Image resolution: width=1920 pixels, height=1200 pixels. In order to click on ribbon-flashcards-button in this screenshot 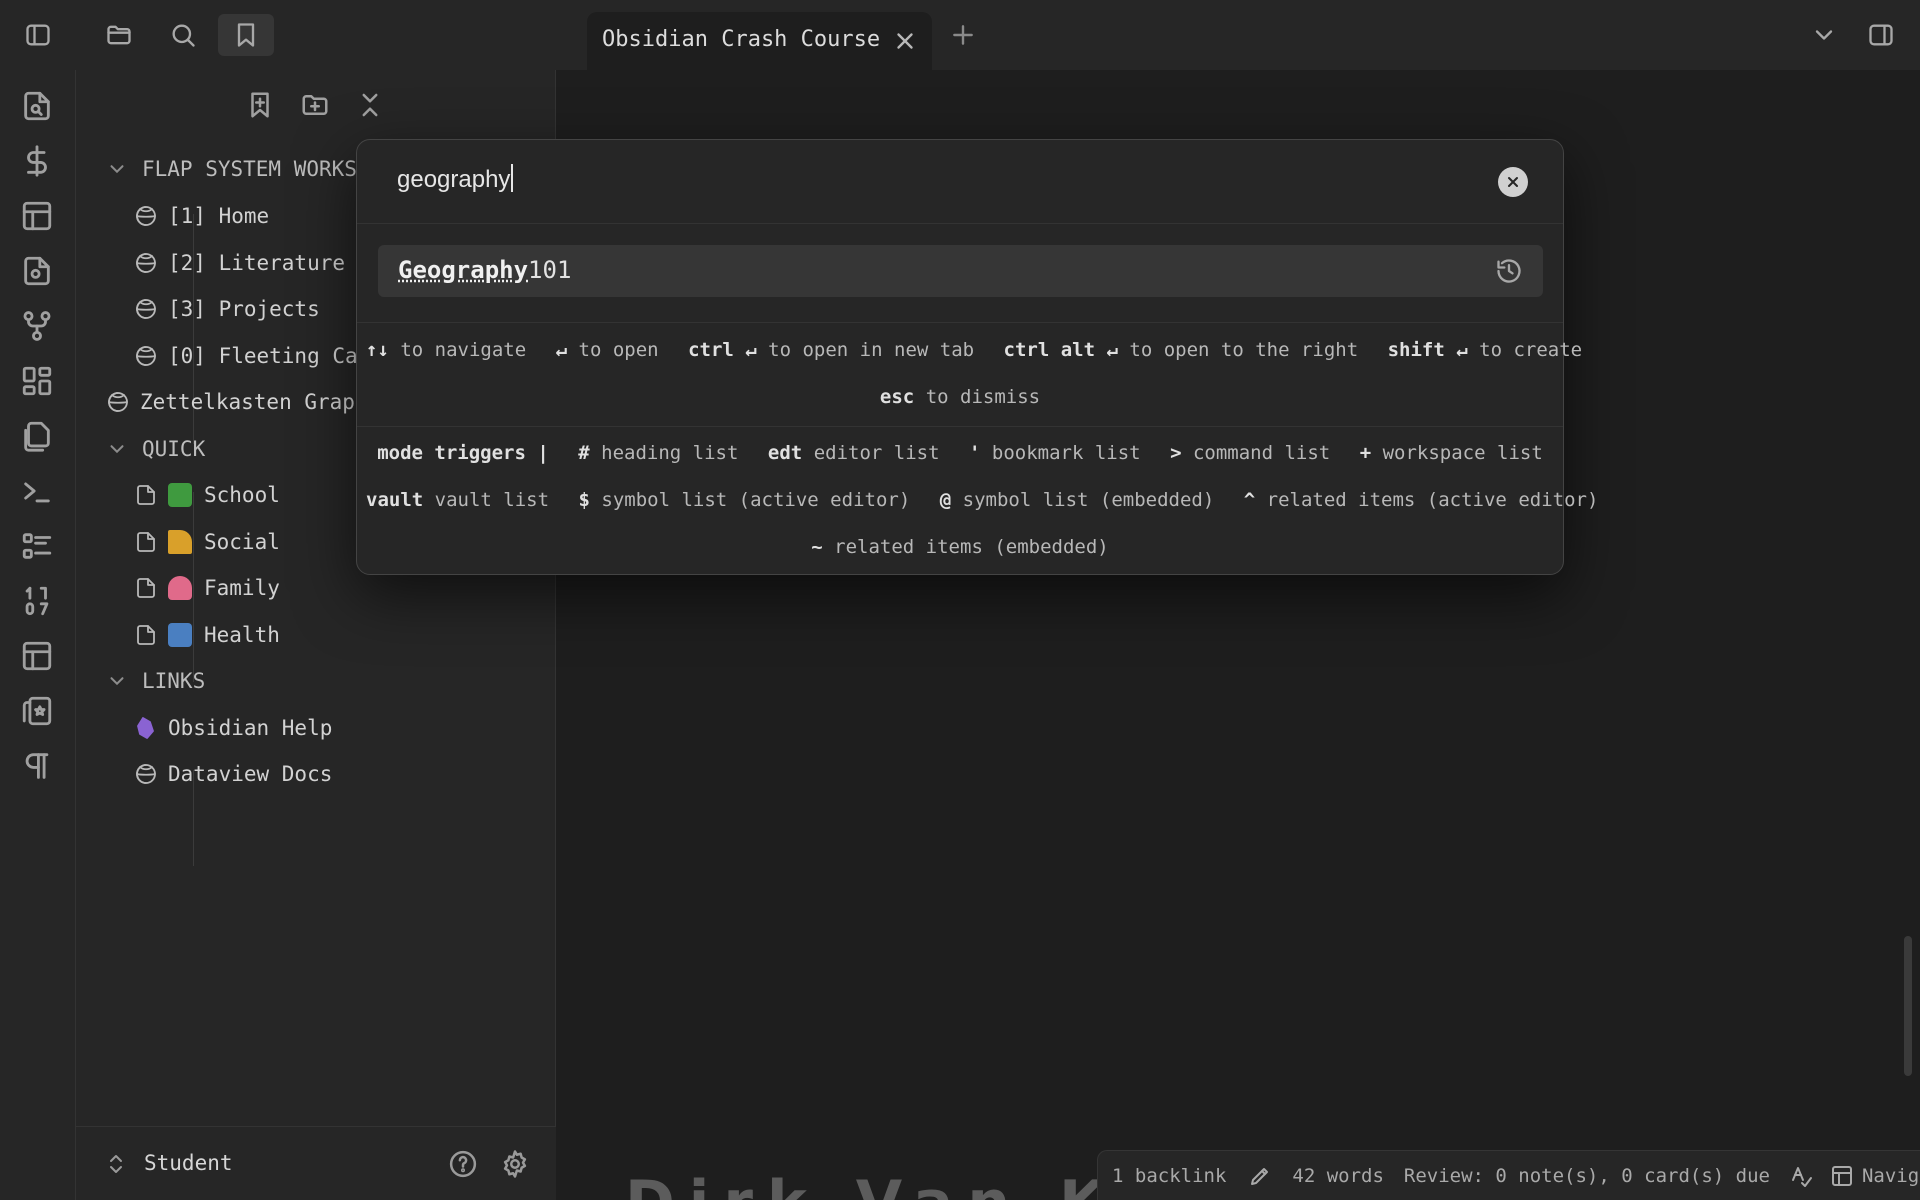, I will do `click(37, 711)`.